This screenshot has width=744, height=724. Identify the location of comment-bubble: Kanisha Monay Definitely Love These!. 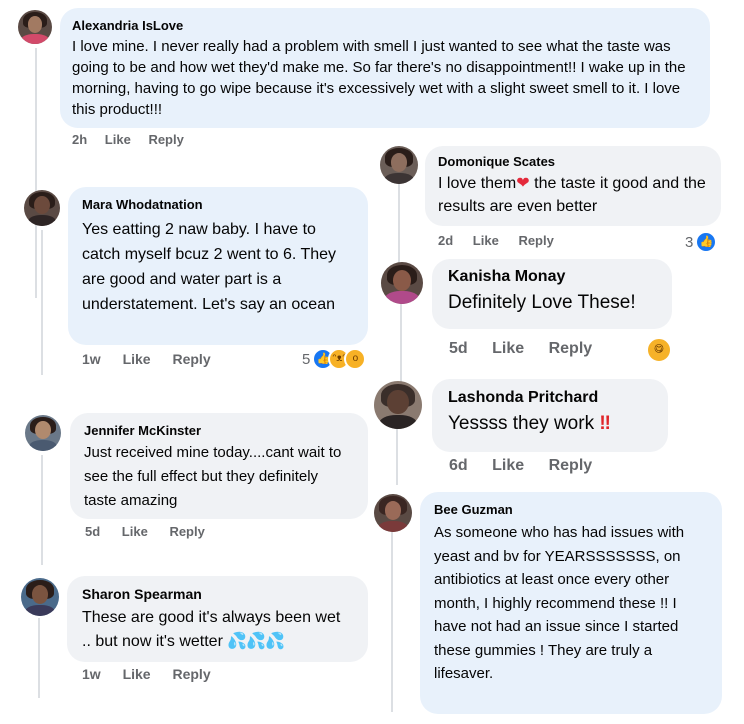
(552, 294).